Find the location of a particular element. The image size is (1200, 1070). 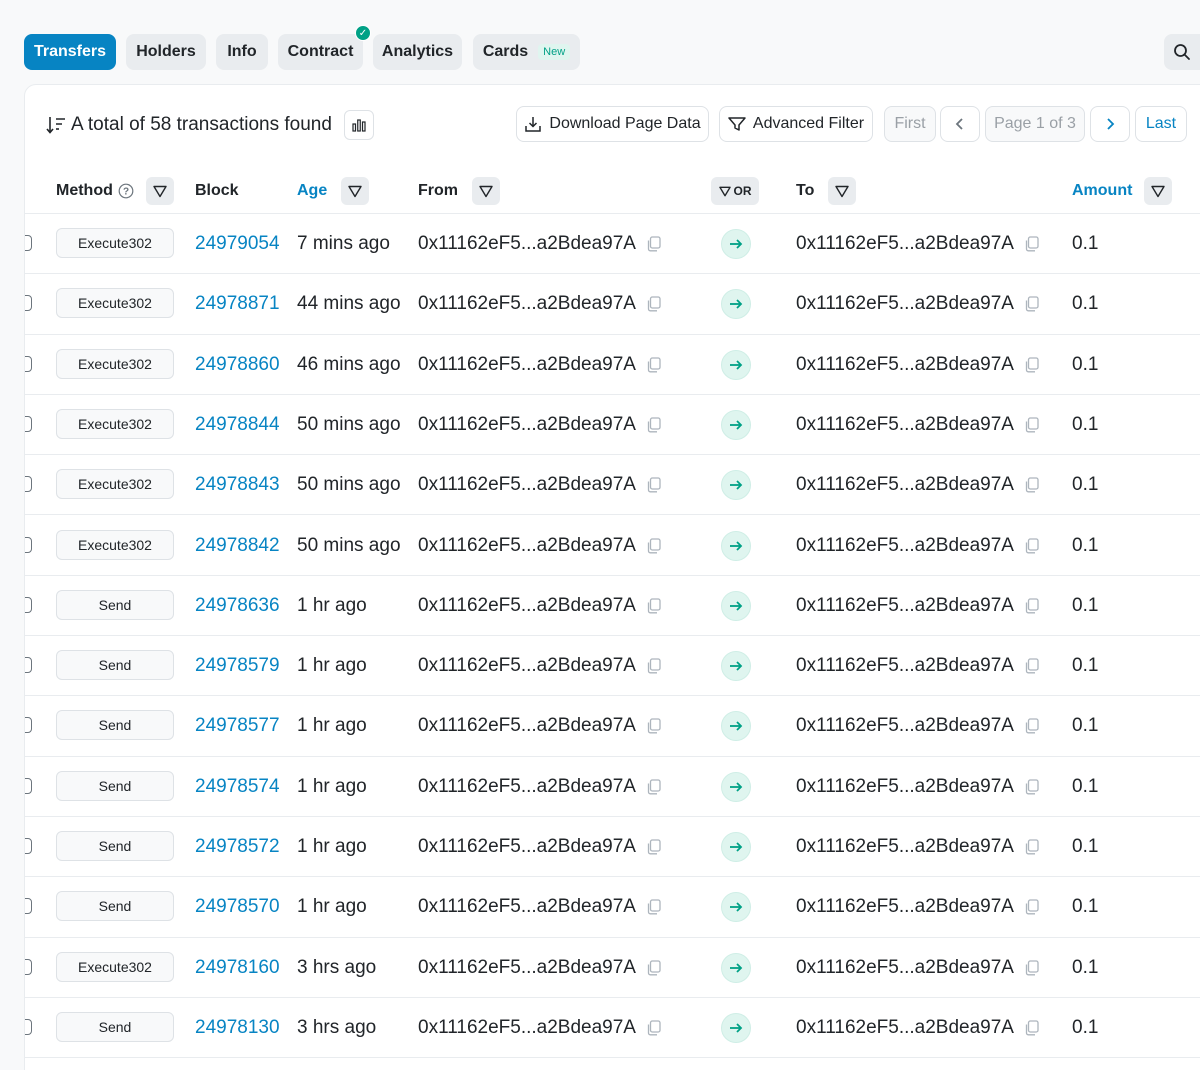

search-button is located at coordinates (1182, 52).